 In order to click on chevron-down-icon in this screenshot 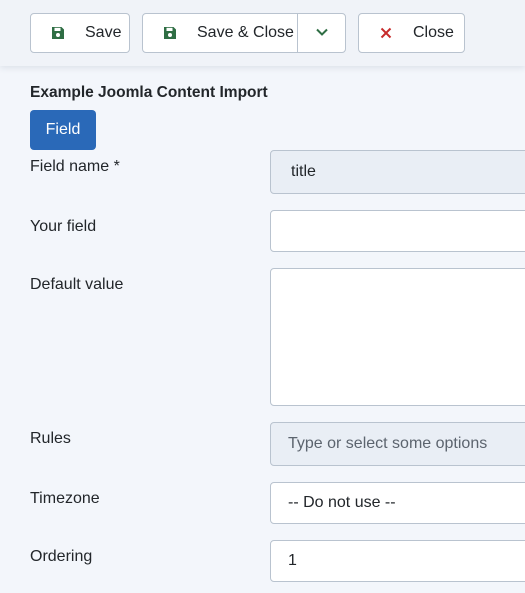, I will do `click(322, 33)`.